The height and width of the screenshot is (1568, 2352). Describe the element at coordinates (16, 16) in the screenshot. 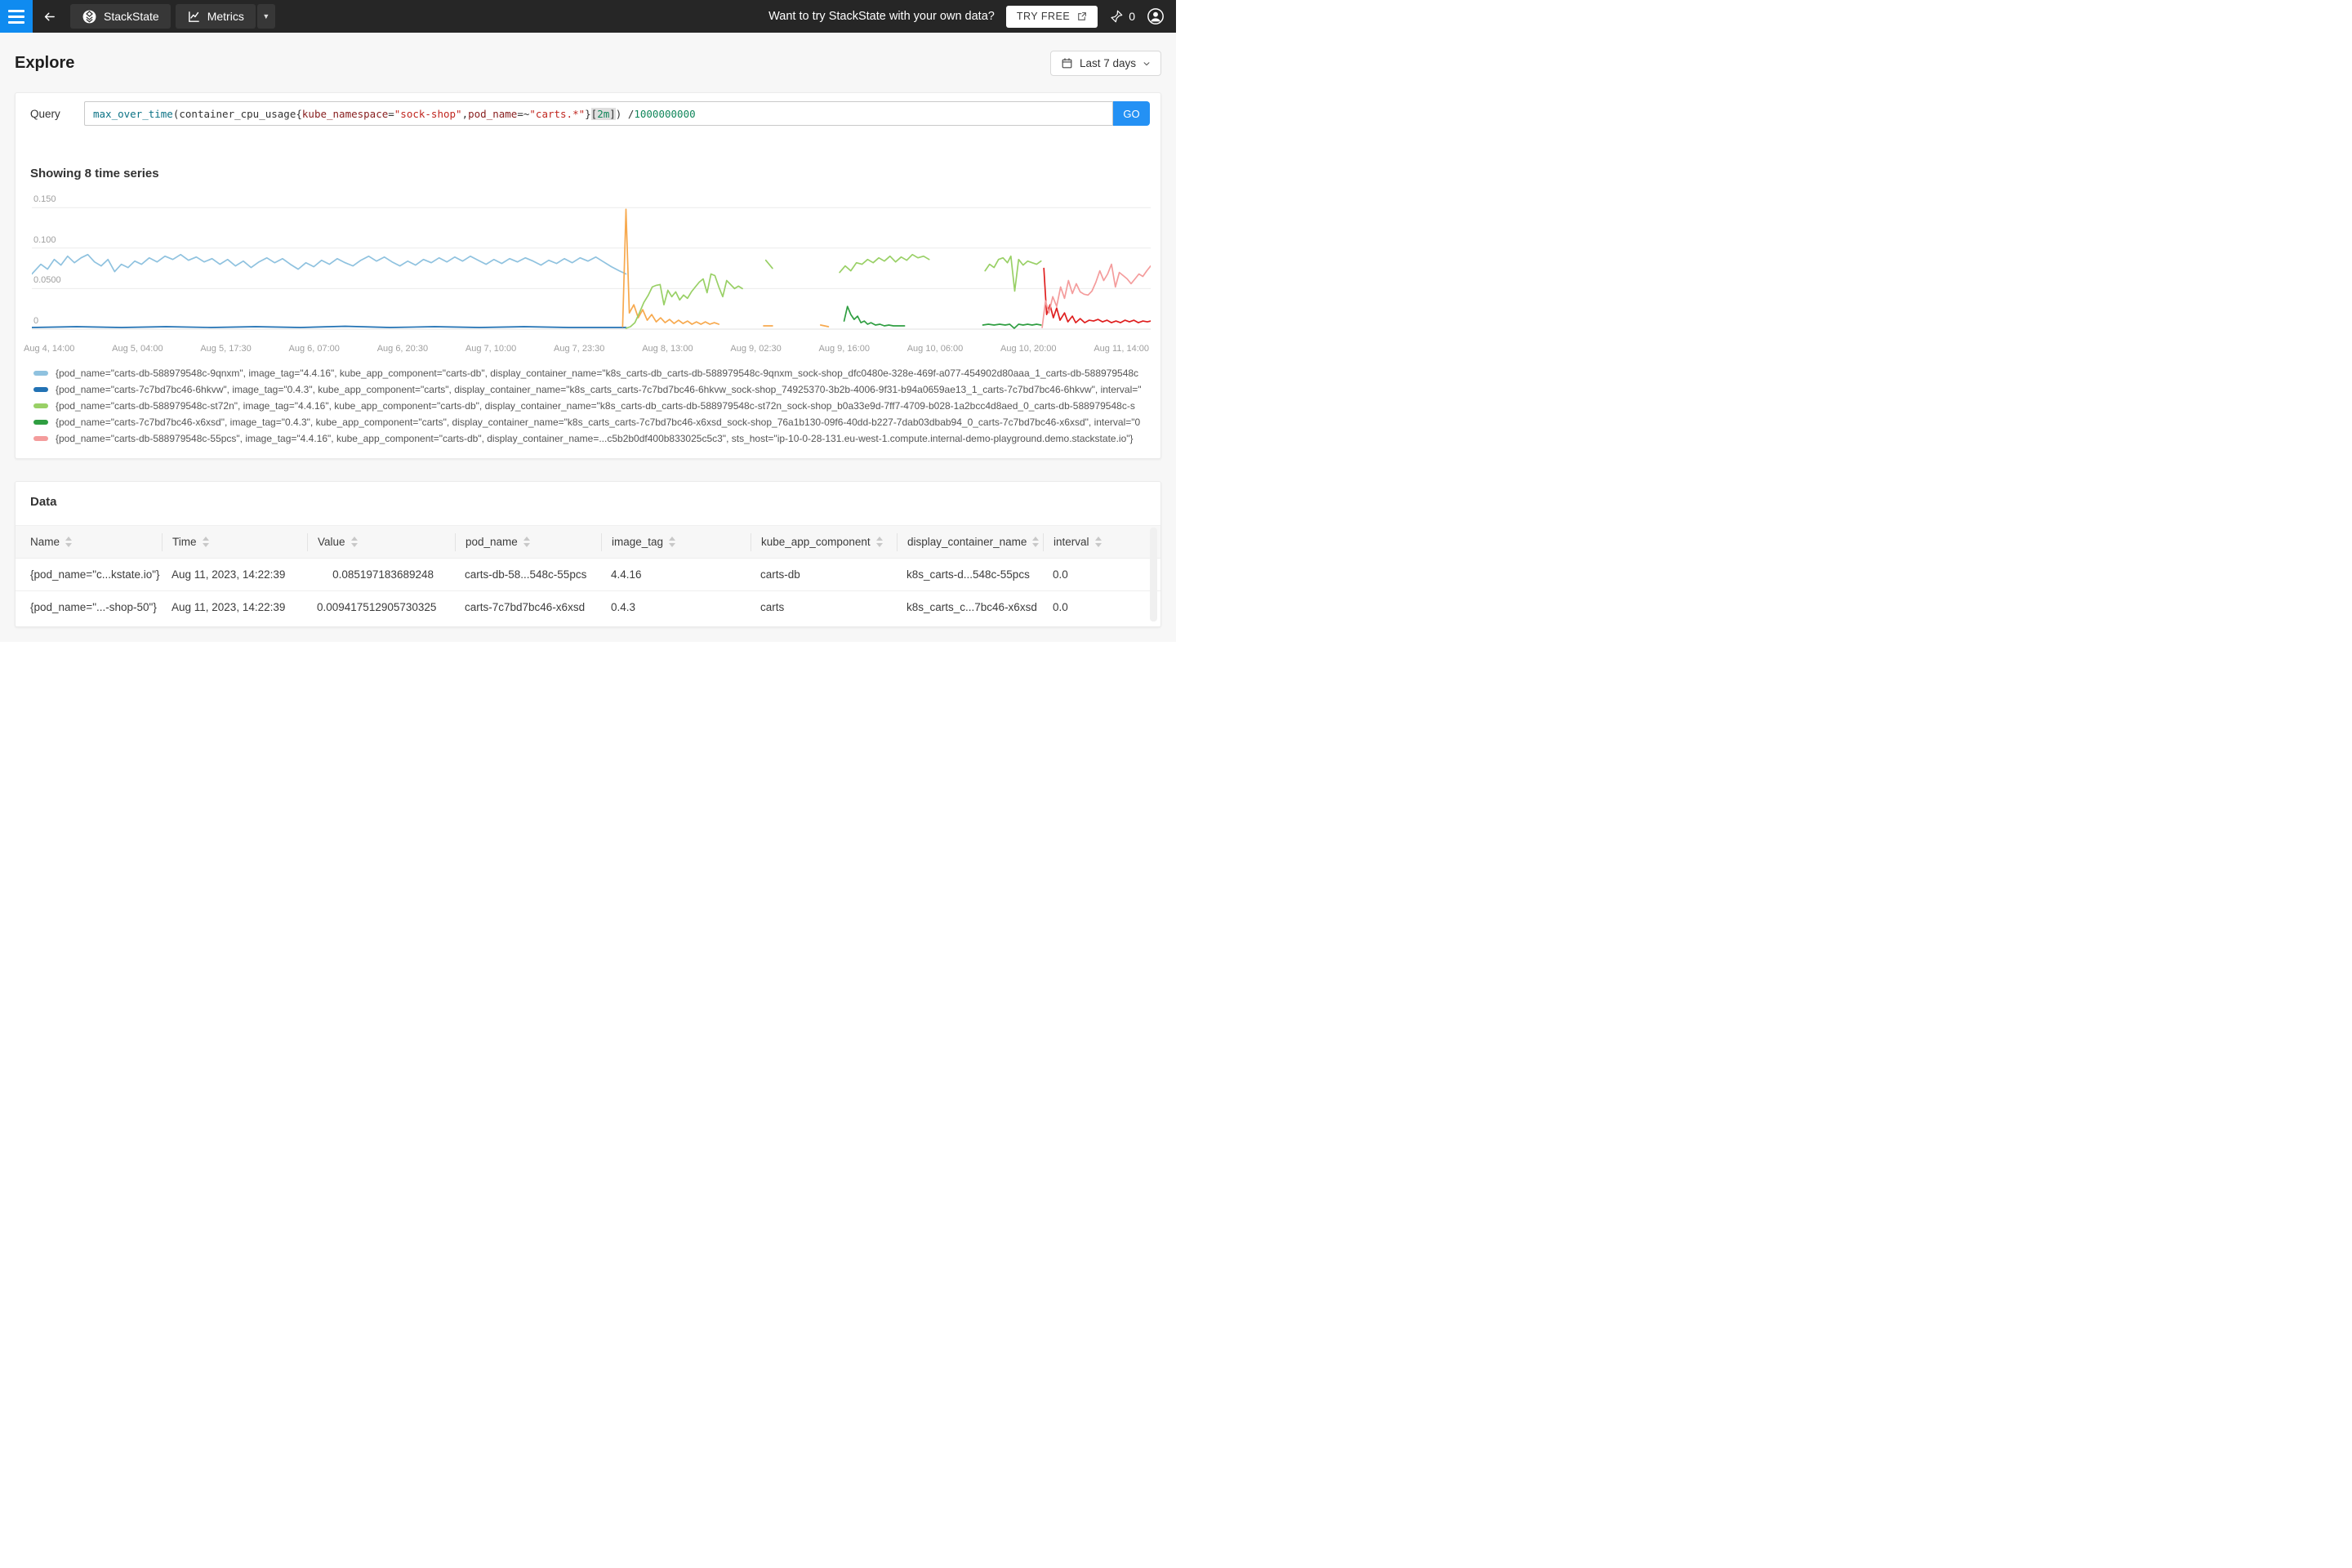

I see `hamburger-menu-button` at that location.